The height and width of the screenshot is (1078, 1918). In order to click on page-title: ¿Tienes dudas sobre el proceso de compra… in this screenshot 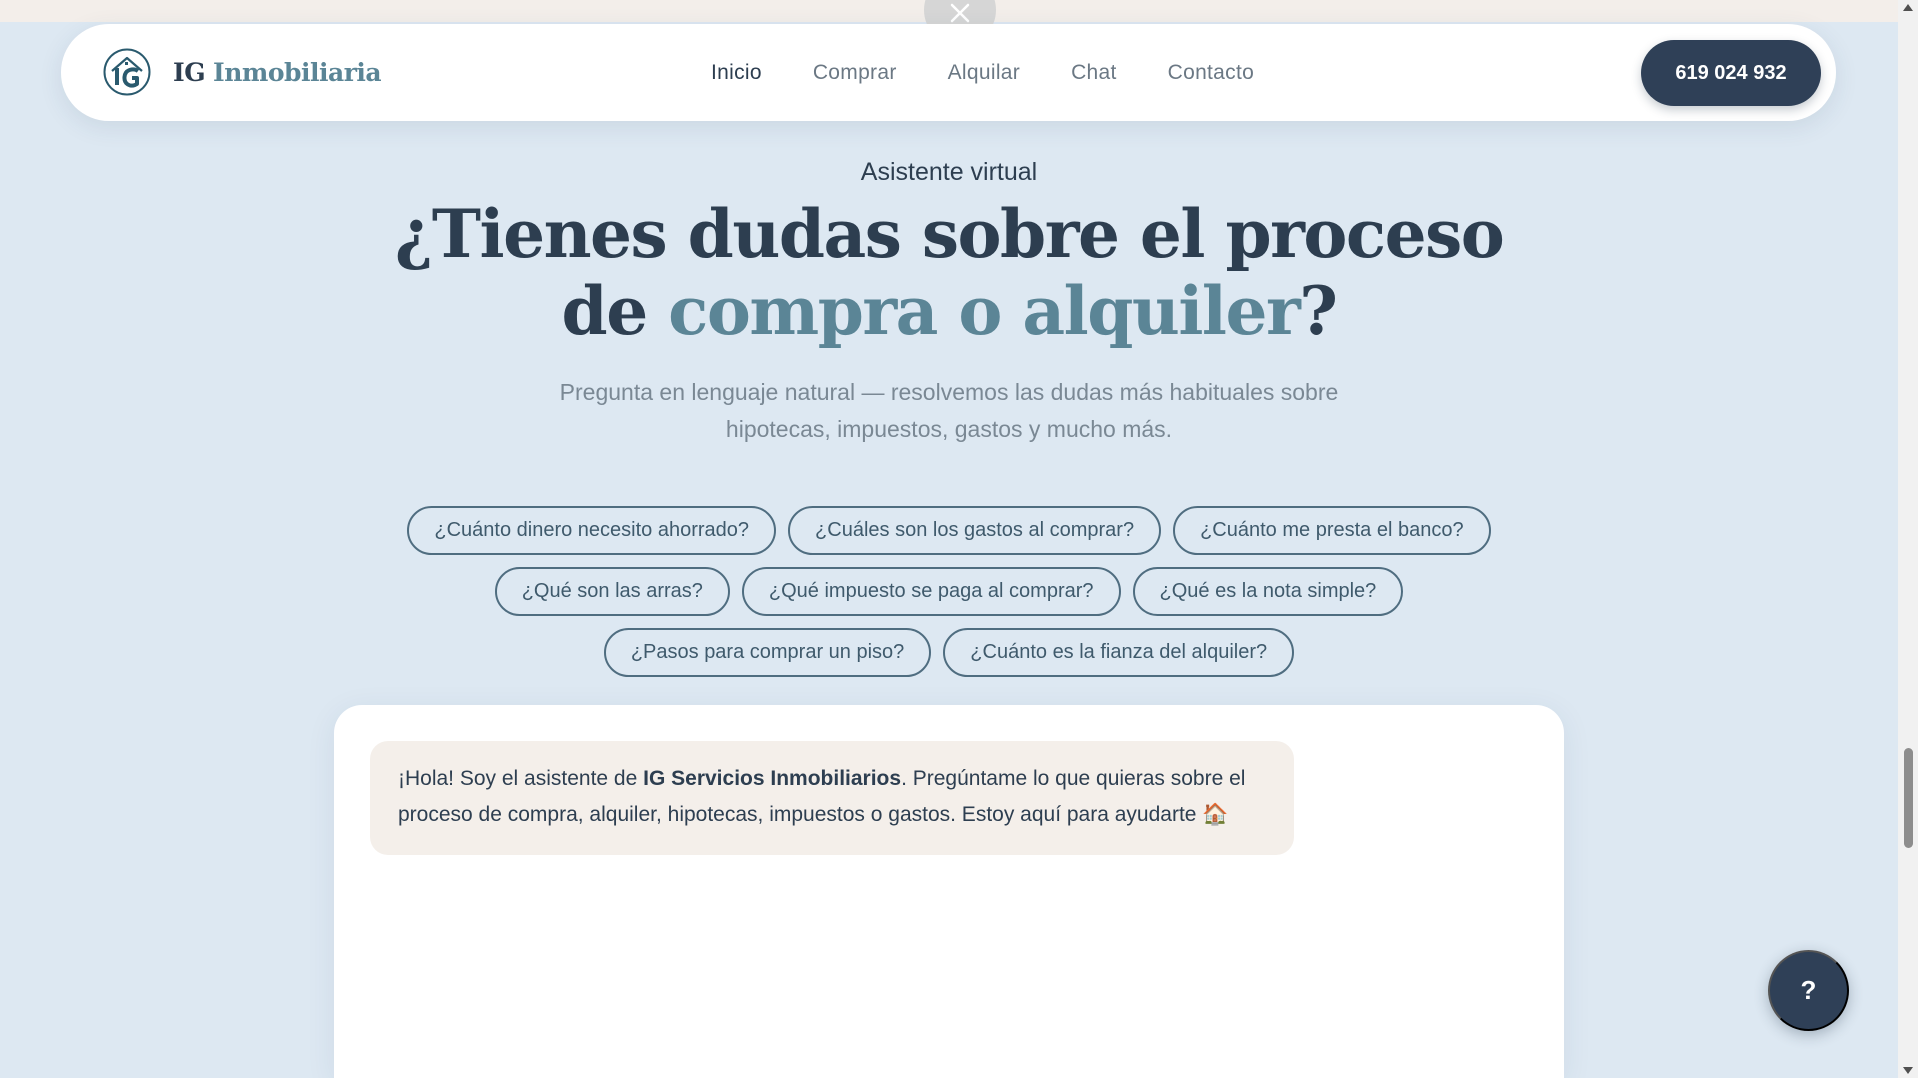, I will do `click(949, 273)`.